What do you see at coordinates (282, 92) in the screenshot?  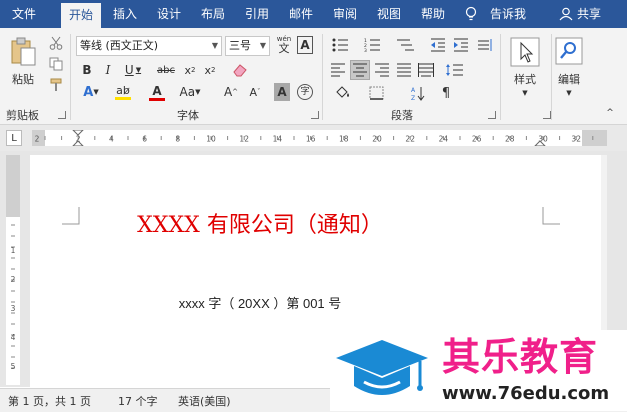 I see `character-shading-button: A` at bounding box center [282, 92].